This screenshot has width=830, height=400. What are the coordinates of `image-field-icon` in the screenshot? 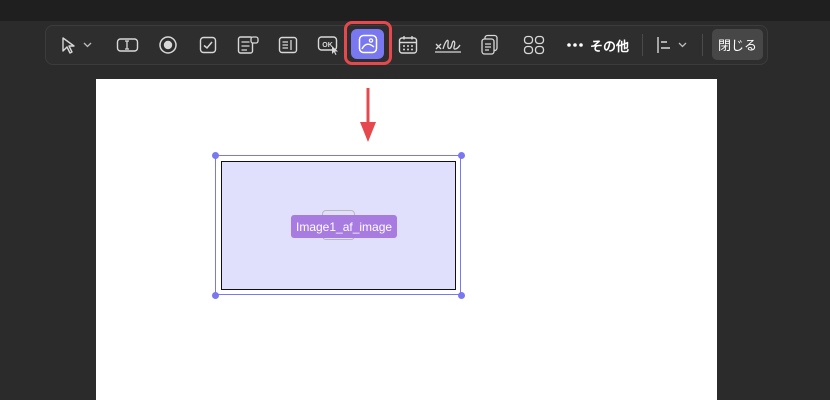 It's located at (367, 44).